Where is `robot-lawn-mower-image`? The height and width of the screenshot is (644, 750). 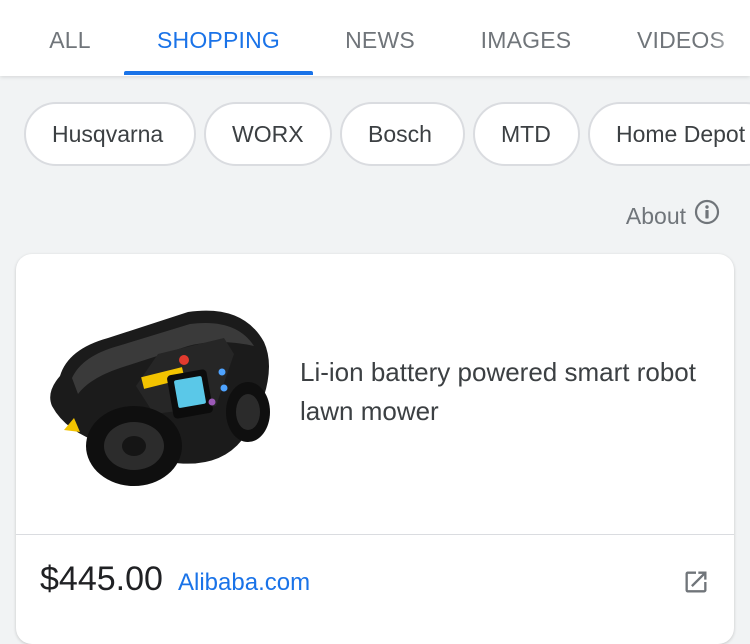
robot-lawn-mower-image is located at coordinates (156, 396).